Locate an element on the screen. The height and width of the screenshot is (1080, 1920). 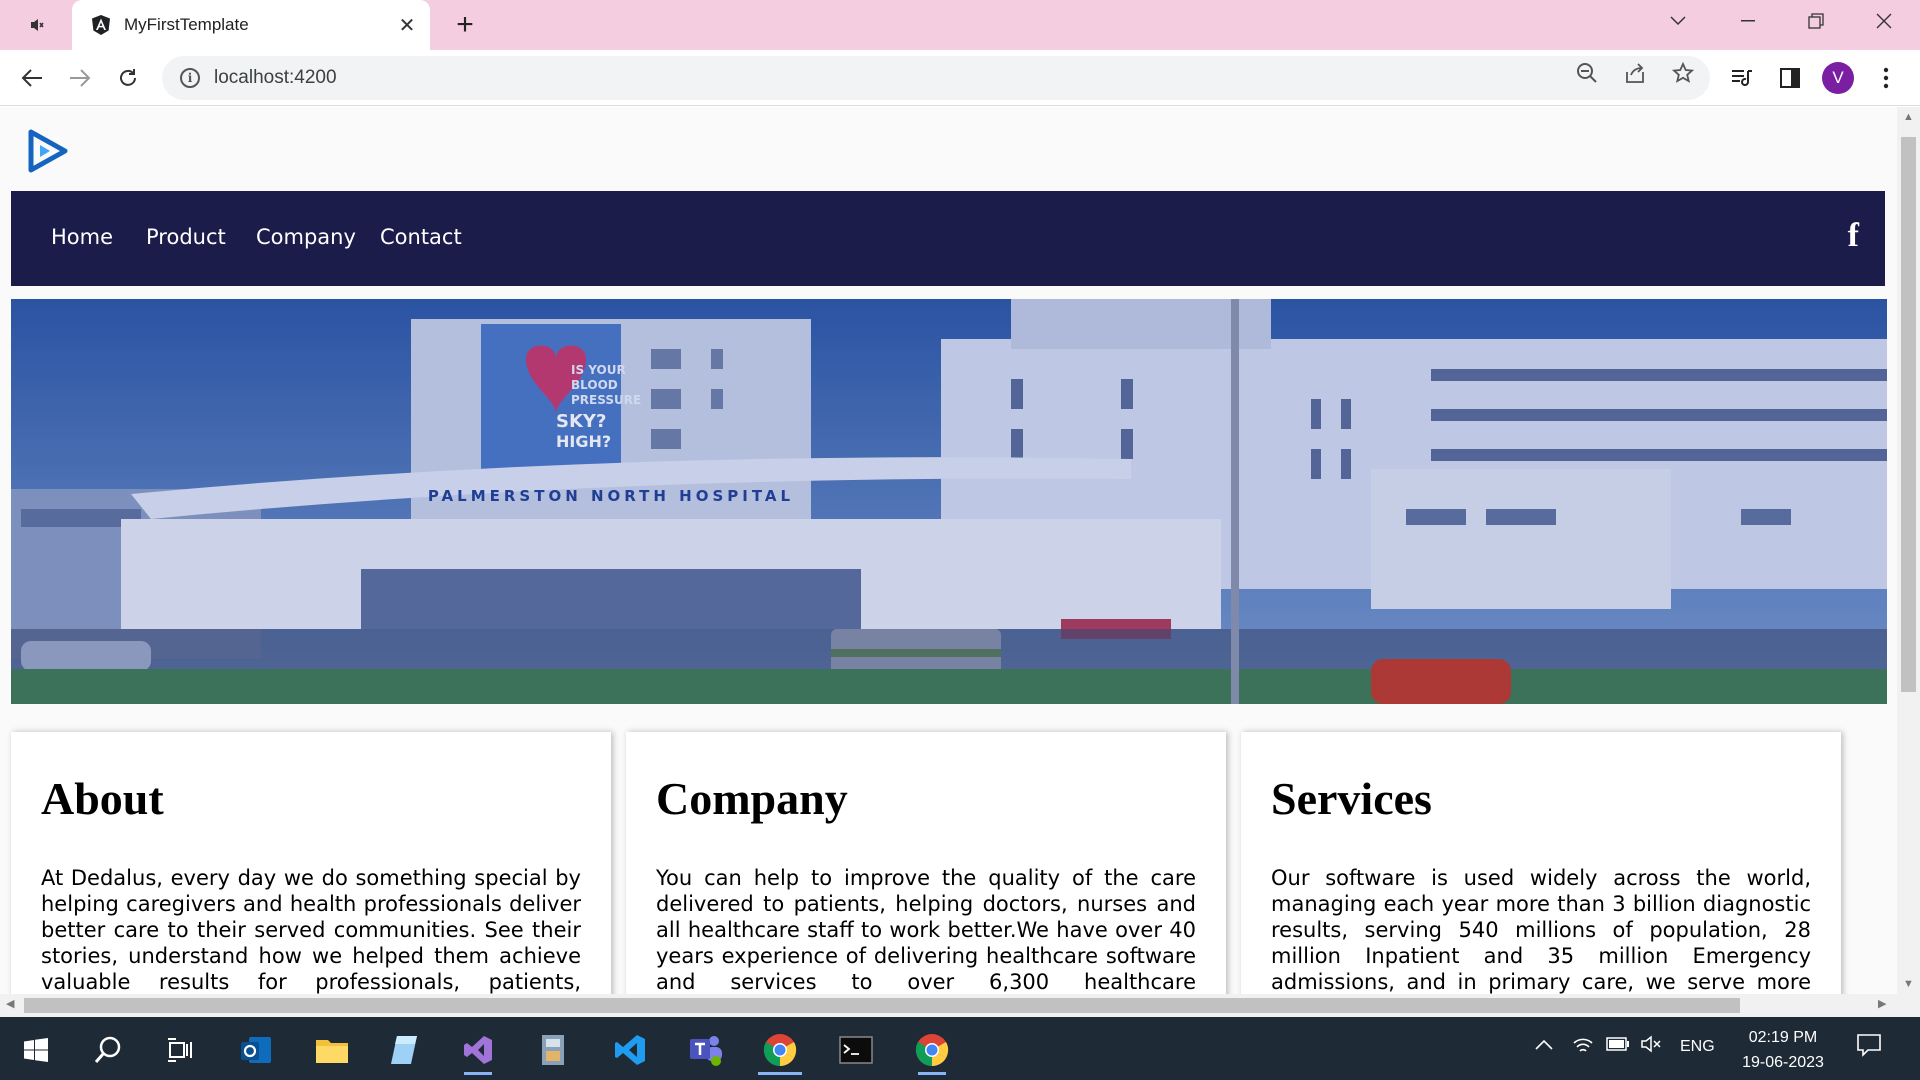
search-icon is located at coordinates (108, 1050).